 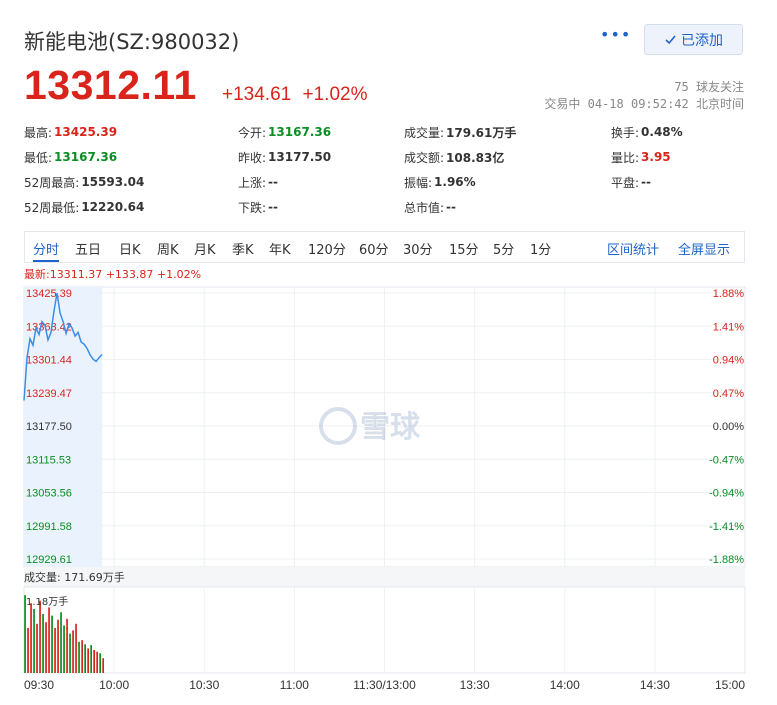 What do you see at coordinates (48, 460) in the screenshot?
I see `y-tick-left: 13115.53` at bounding box center [48, 460].